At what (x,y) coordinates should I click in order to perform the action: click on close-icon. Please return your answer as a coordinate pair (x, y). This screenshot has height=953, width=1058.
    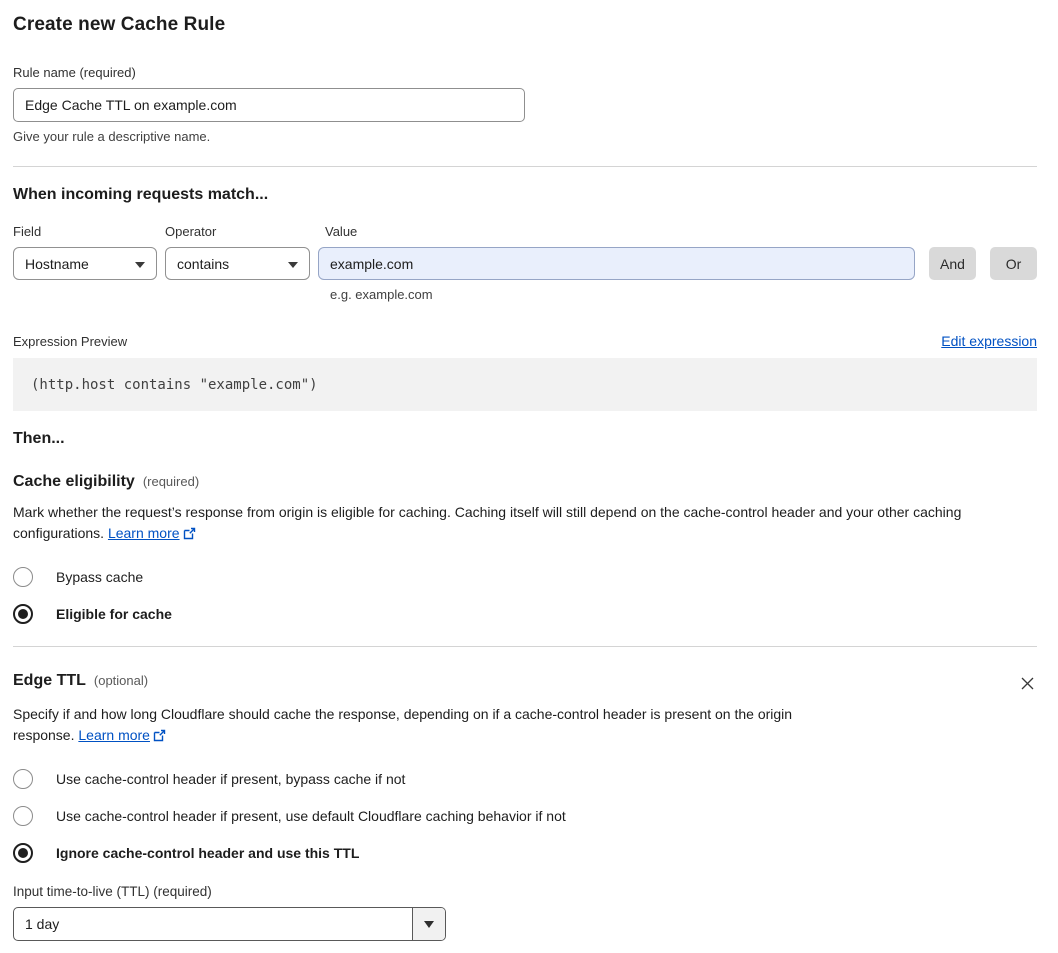
    Looking at the image, I should click on (1027, 683).